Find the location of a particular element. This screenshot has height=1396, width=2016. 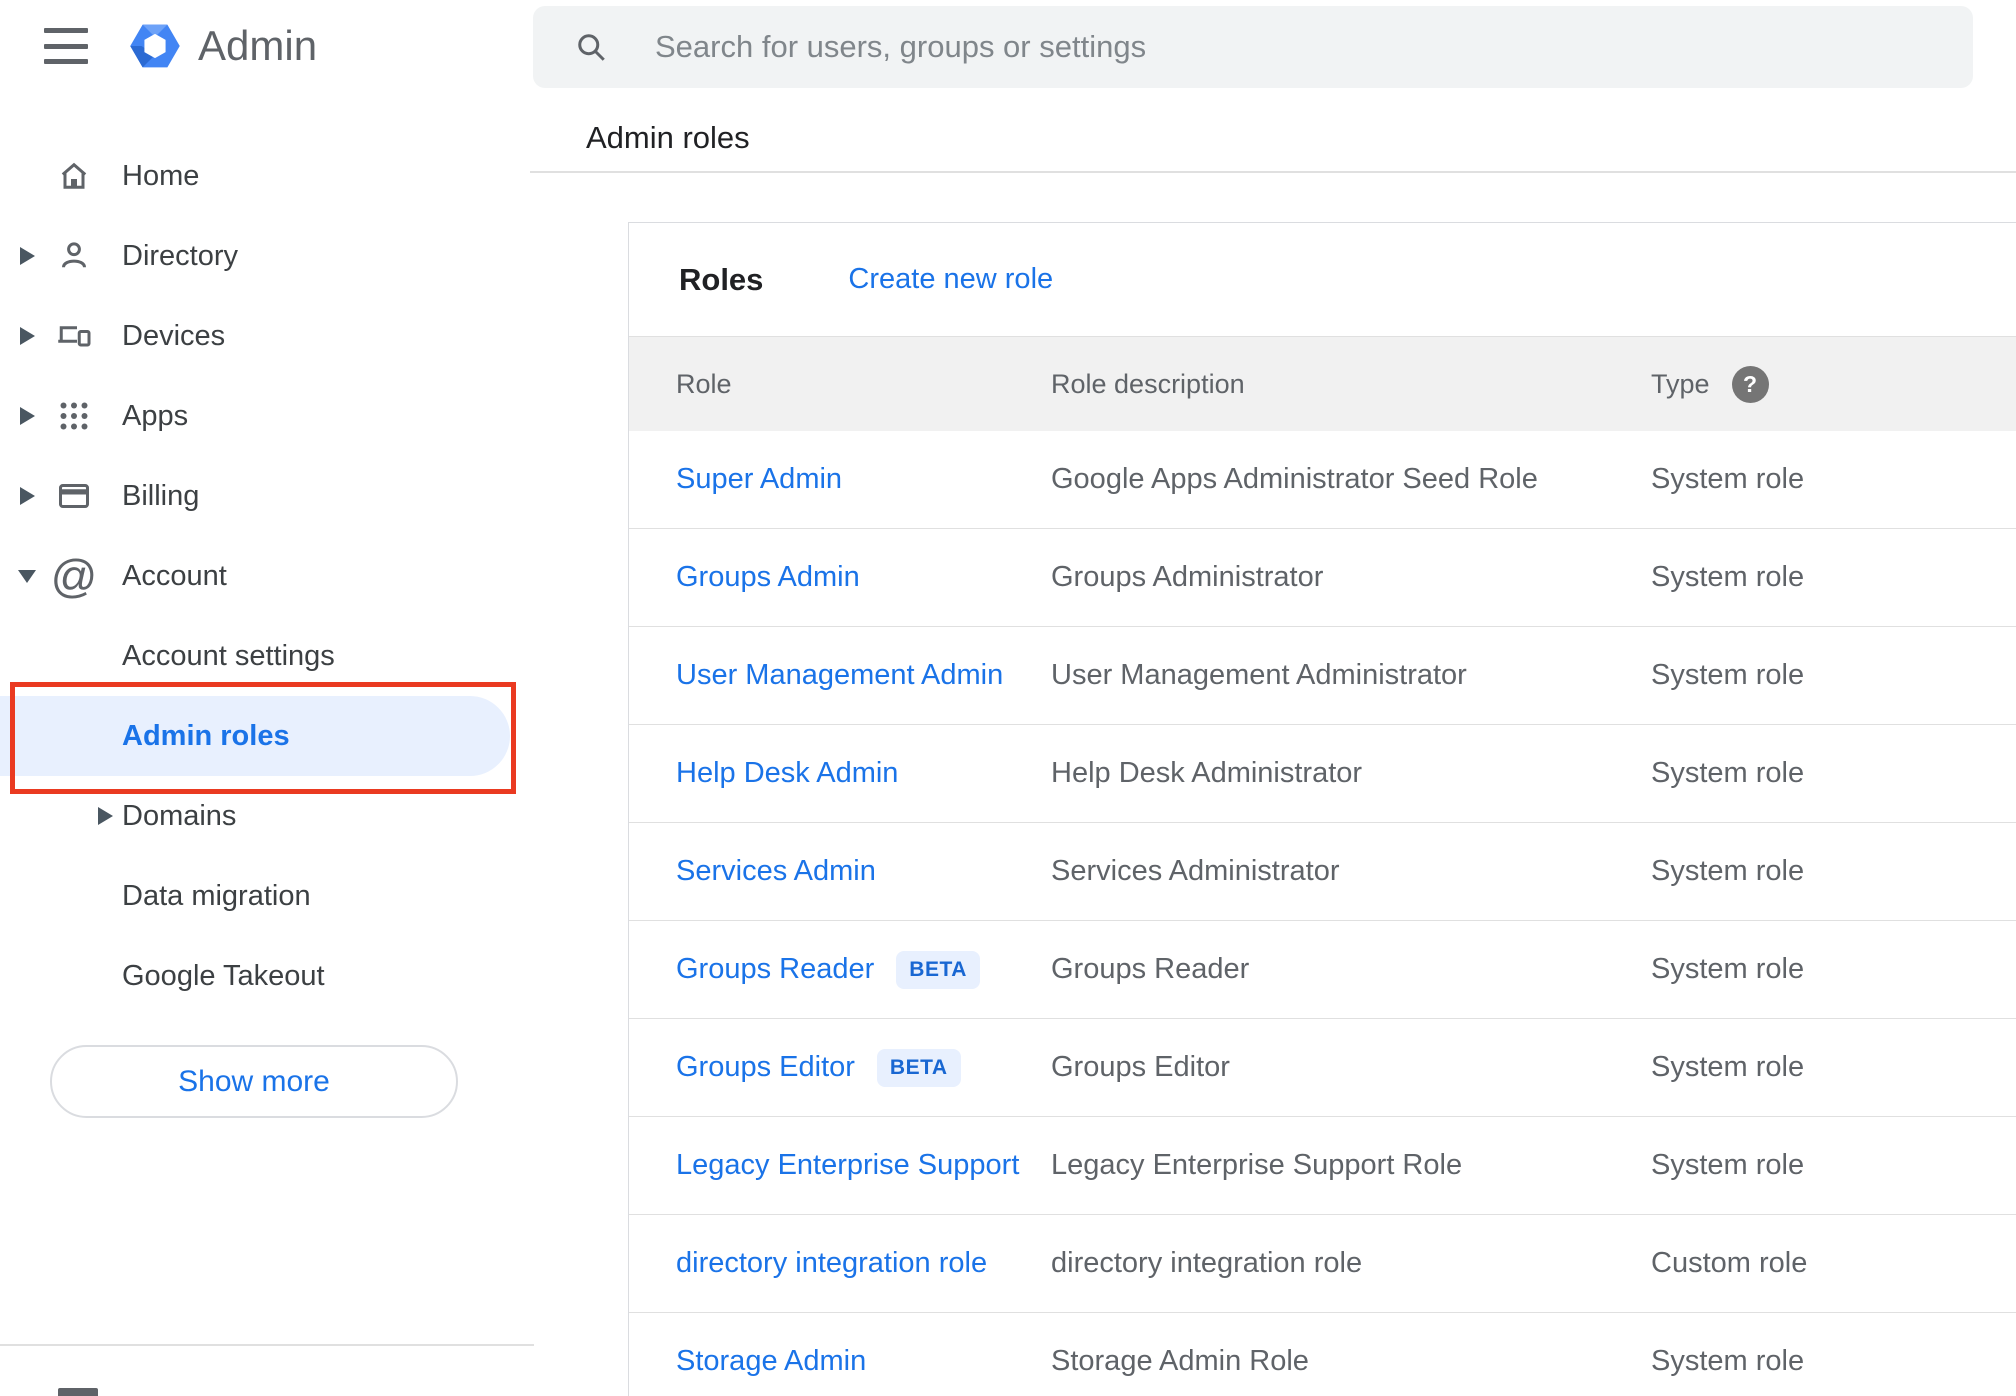

sidebar-subitem-label: Domains is located at coordinates (179, 815).